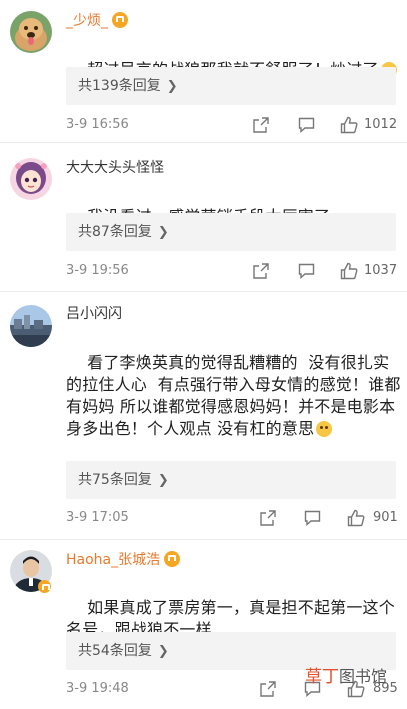 Image resolution: width=407 pixels, height=709 pixels. I want to click on username: 吕小闪闪, so click(94, 314).